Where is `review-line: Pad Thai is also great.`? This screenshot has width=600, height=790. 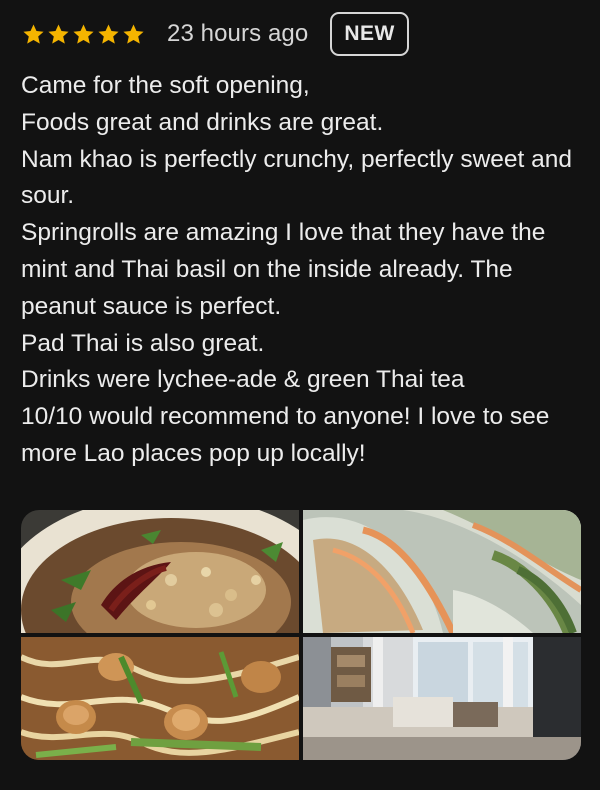 review-line: Pad Thai is also great. is located at coordinates (143, 343).